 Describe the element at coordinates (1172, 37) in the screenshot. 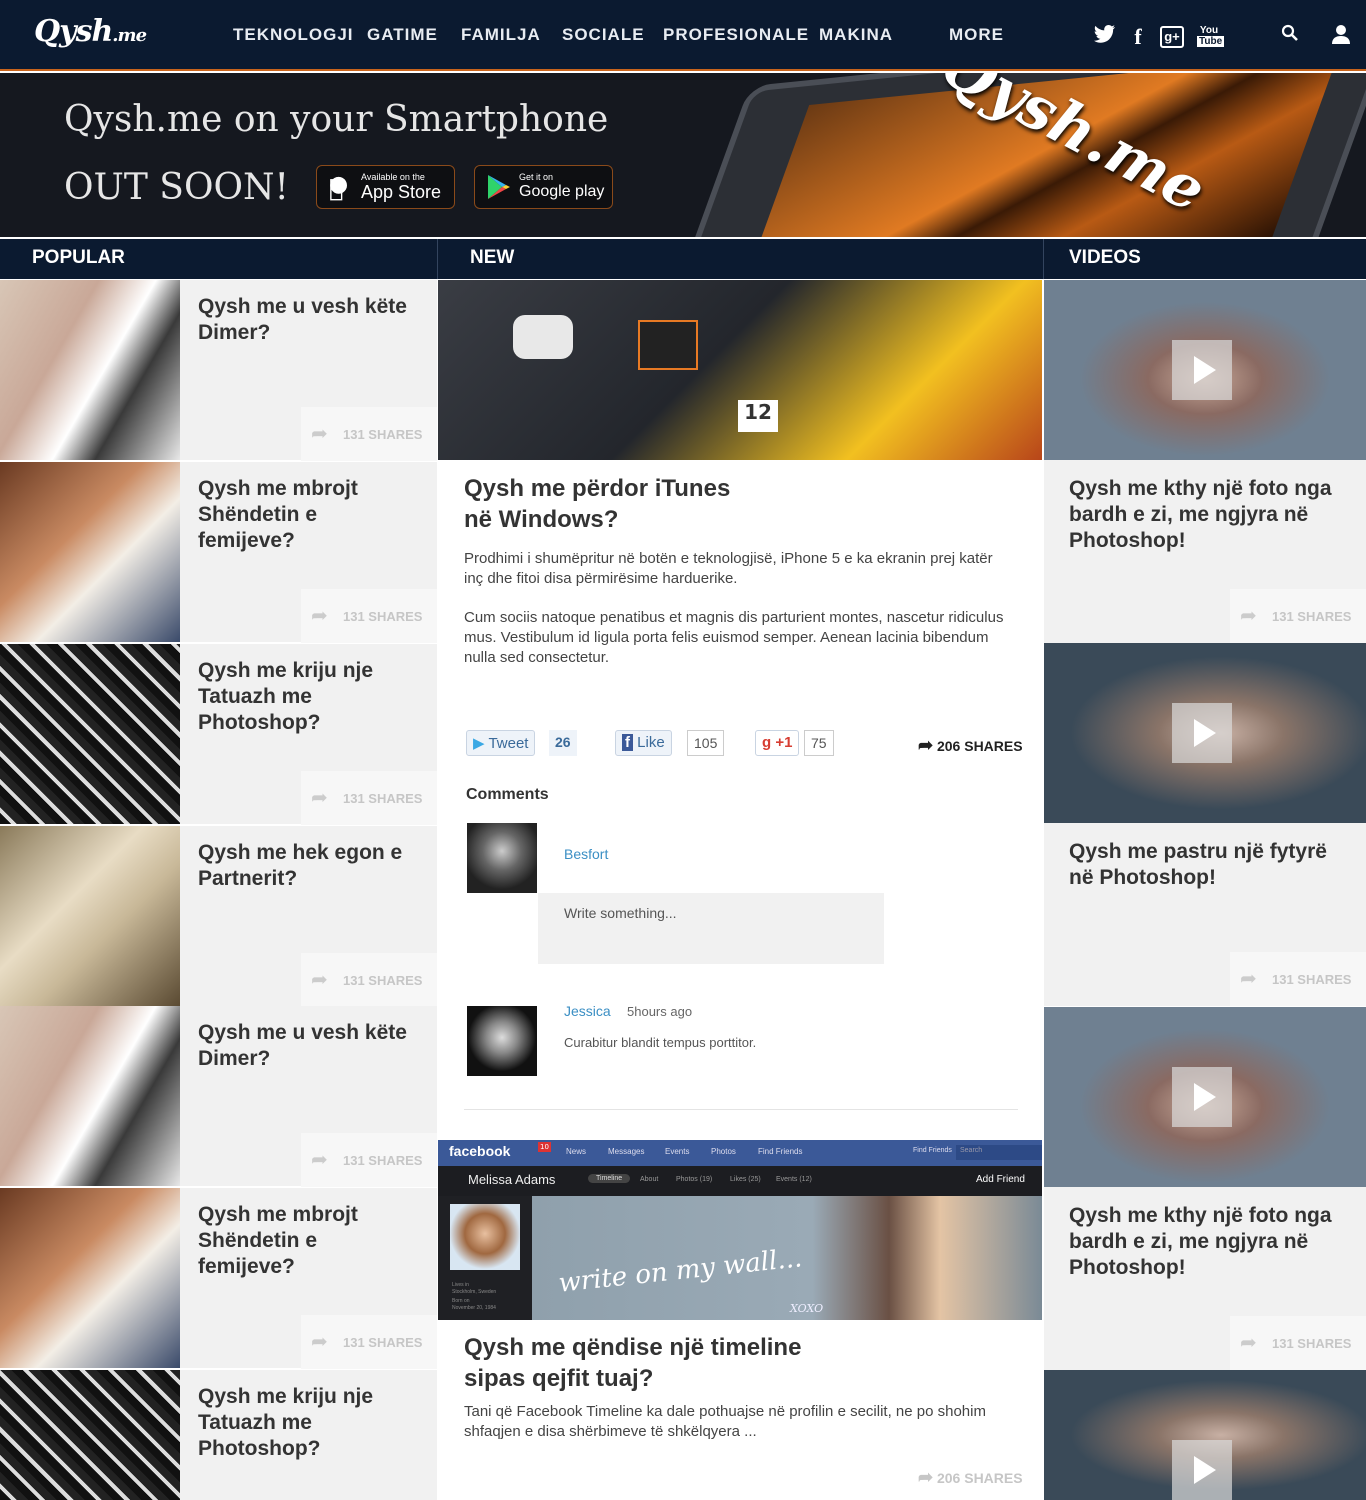

I see `google-plus-icon: g+` at that location.